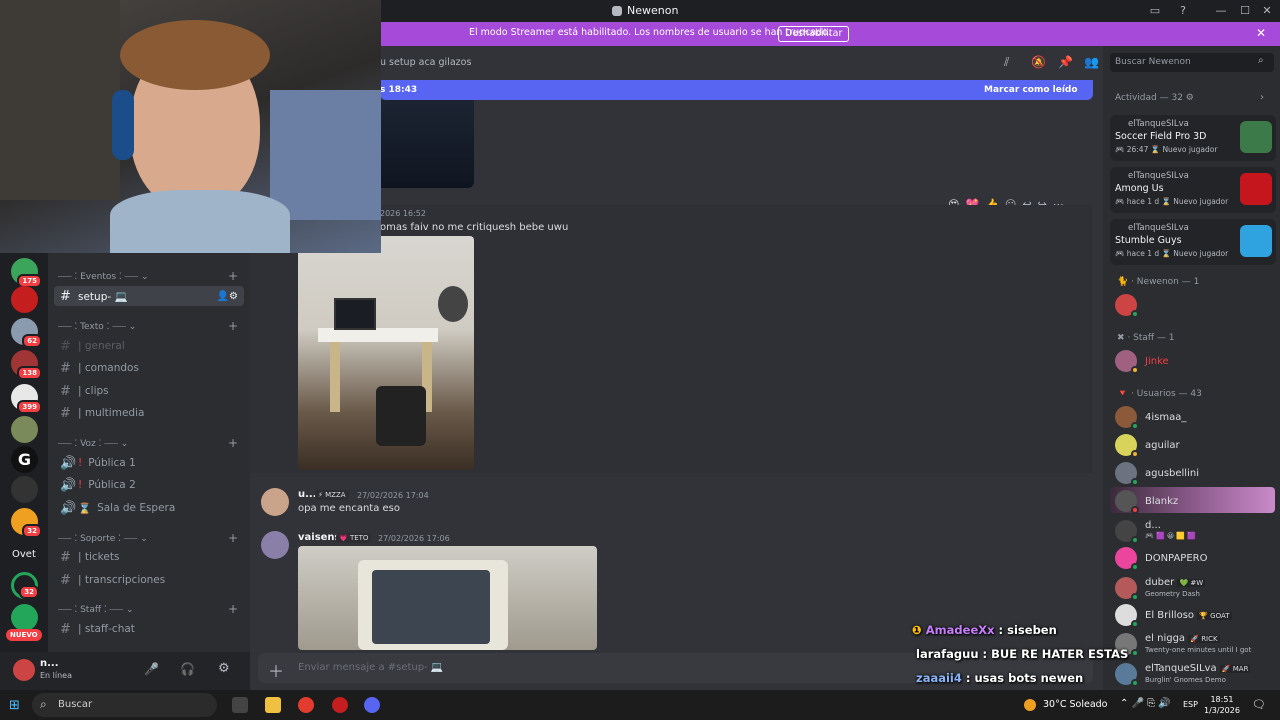 The image size is (1280, 720). Describe the element at coordinates (1195, 305) in the screenshot. I see `member-row` at that location.